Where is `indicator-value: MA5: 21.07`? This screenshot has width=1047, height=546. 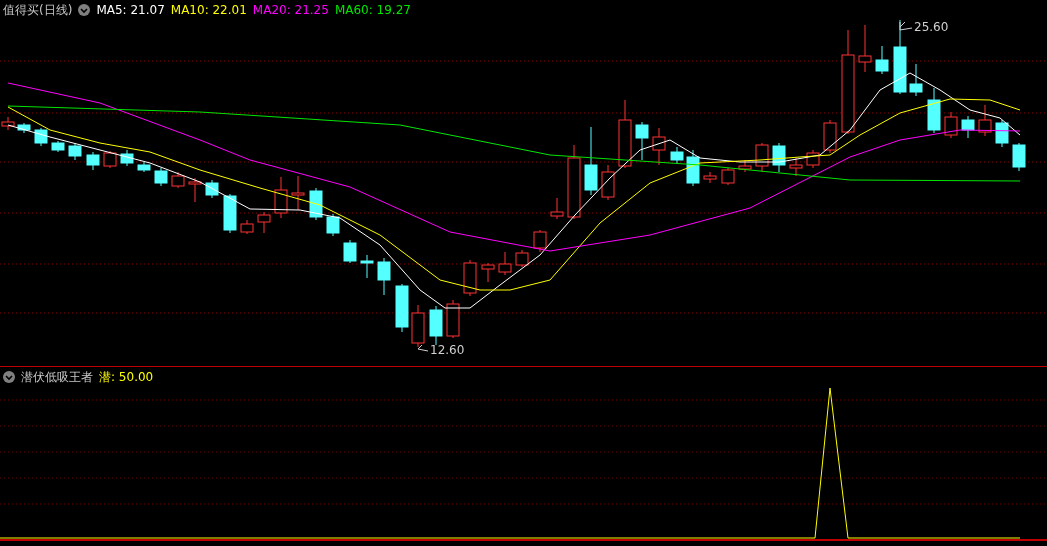
indicator-value: MA5: 21.07 is located at coordinates (130, 10).